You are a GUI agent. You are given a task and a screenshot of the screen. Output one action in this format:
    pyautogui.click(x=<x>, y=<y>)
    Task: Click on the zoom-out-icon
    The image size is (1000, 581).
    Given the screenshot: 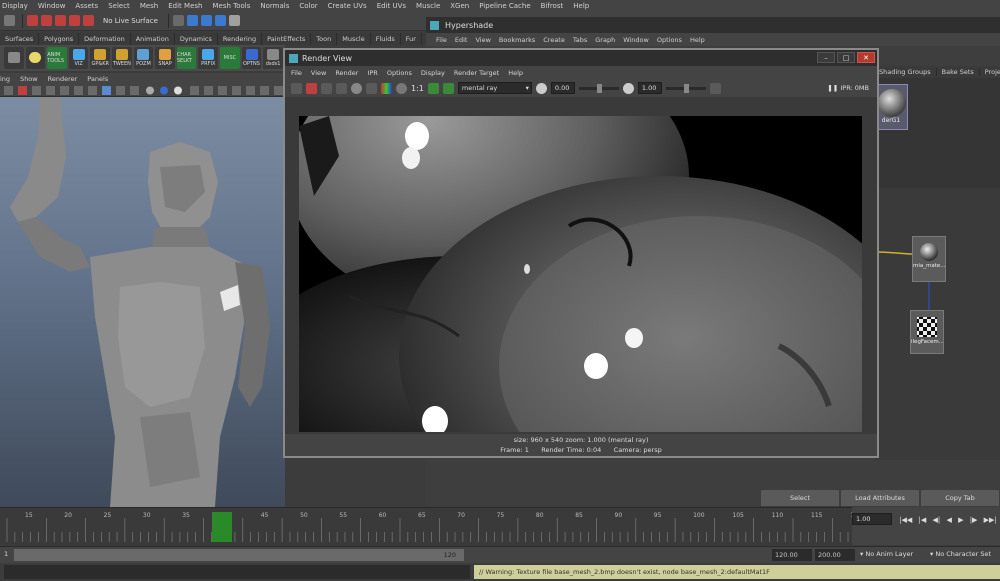 What is the action you would take?
    pyautogui.click(x=448, y=88)
    